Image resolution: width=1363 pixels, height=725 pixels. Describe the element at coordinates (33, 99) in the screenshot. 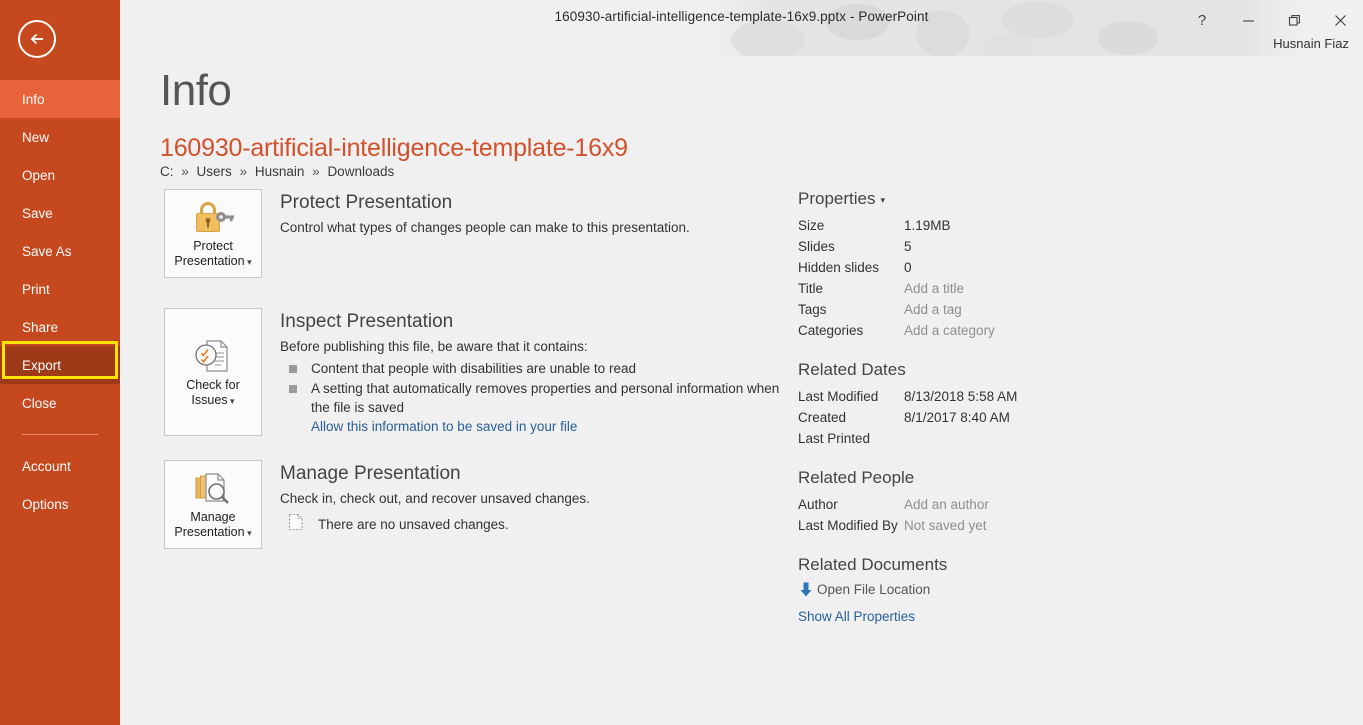

I see `sidebar-item-label: Info` at that location.